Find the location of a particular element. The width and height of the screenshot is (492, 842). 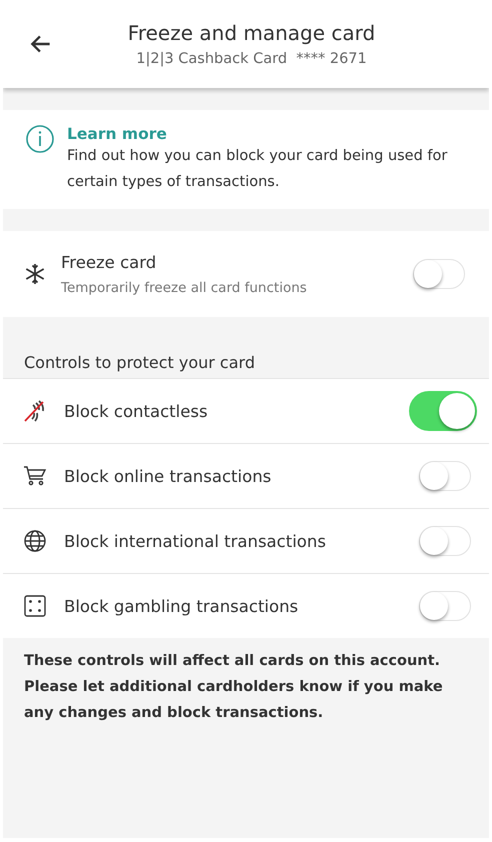

page-title: Freeze and manage card is located at coordinates (251, 33).